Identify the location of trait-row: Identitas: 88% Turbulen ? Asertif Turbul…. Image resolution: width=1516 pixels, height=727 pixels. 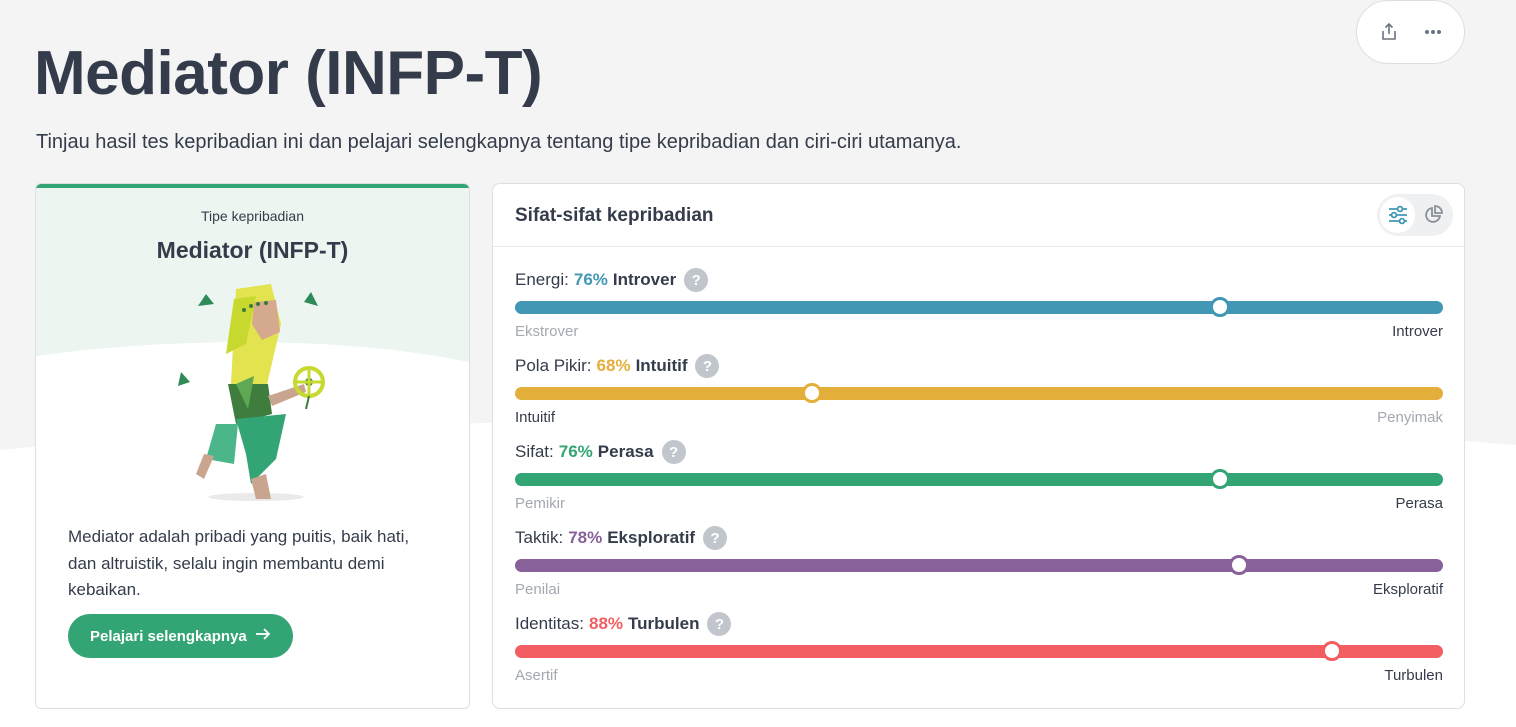
(979, 652).